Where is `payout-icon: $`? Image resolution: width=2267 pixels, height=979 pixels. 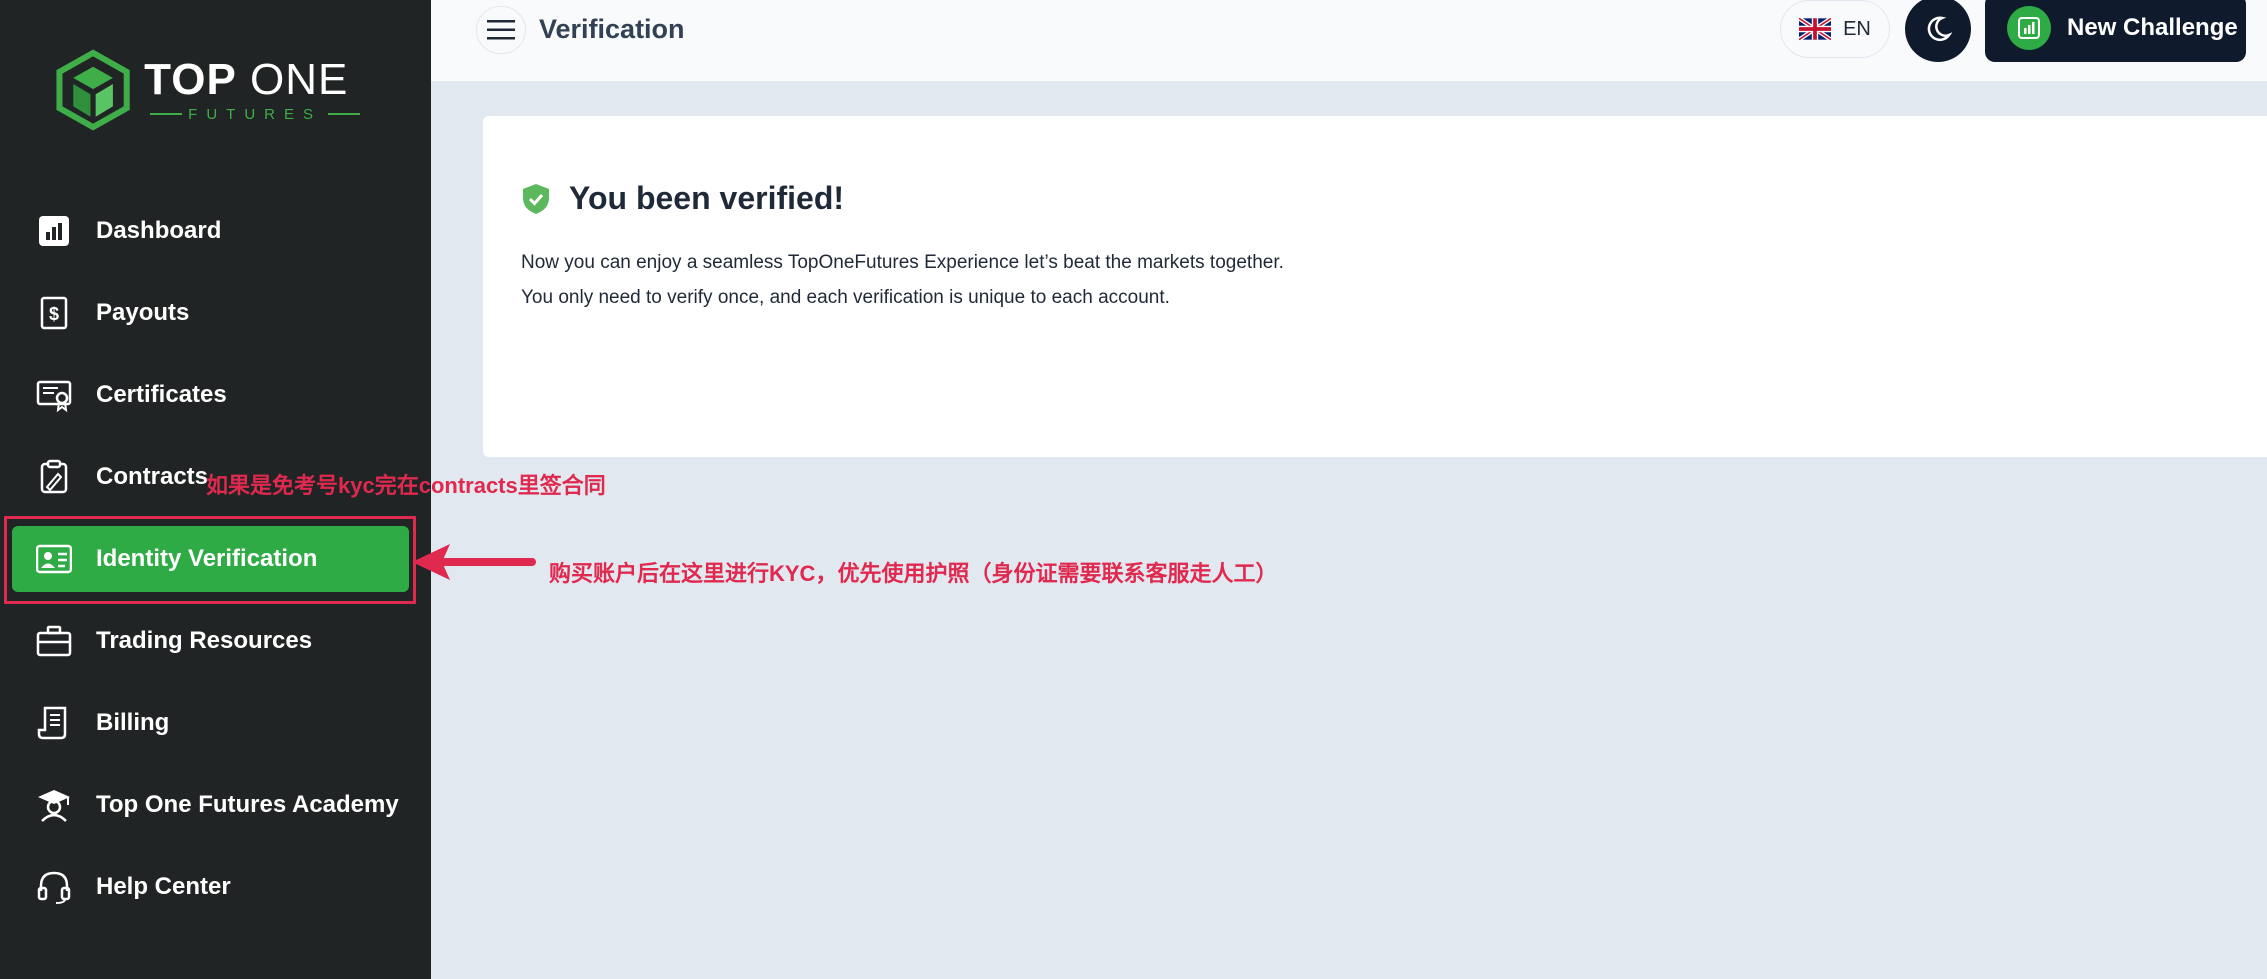 payout-icon: $ is located at coordinates (54, 313).